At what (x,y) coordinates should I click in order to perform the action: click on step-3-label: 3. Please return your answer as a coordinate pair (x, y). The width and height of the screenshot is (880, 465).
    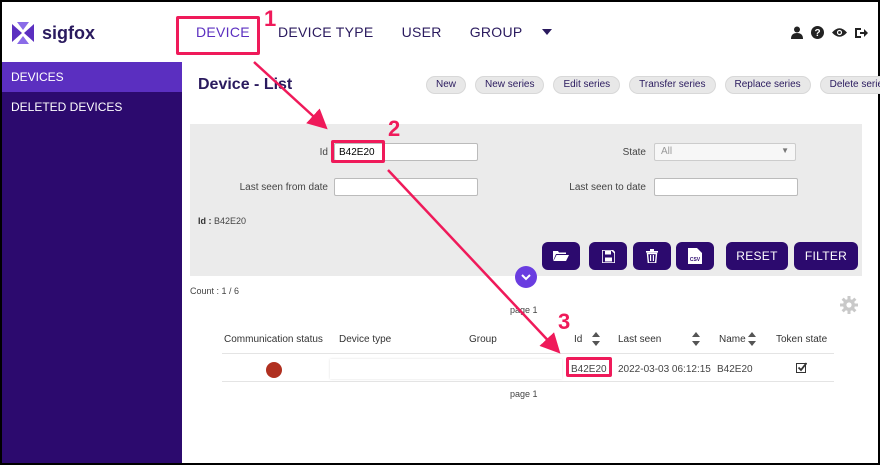
    Looking at the image, I should click on (564, 321).